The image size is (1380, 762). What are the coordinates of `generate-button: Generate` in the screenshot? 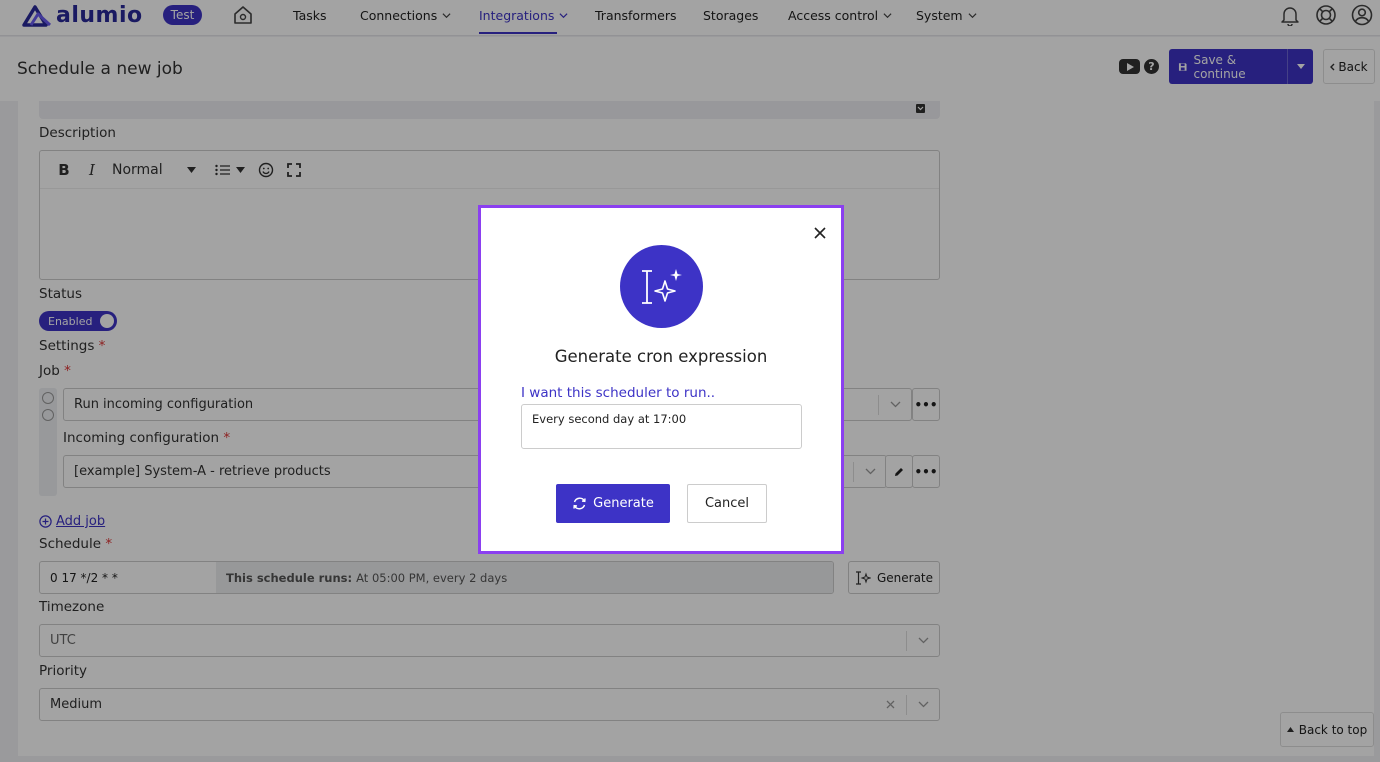 It's located at (613, 503).